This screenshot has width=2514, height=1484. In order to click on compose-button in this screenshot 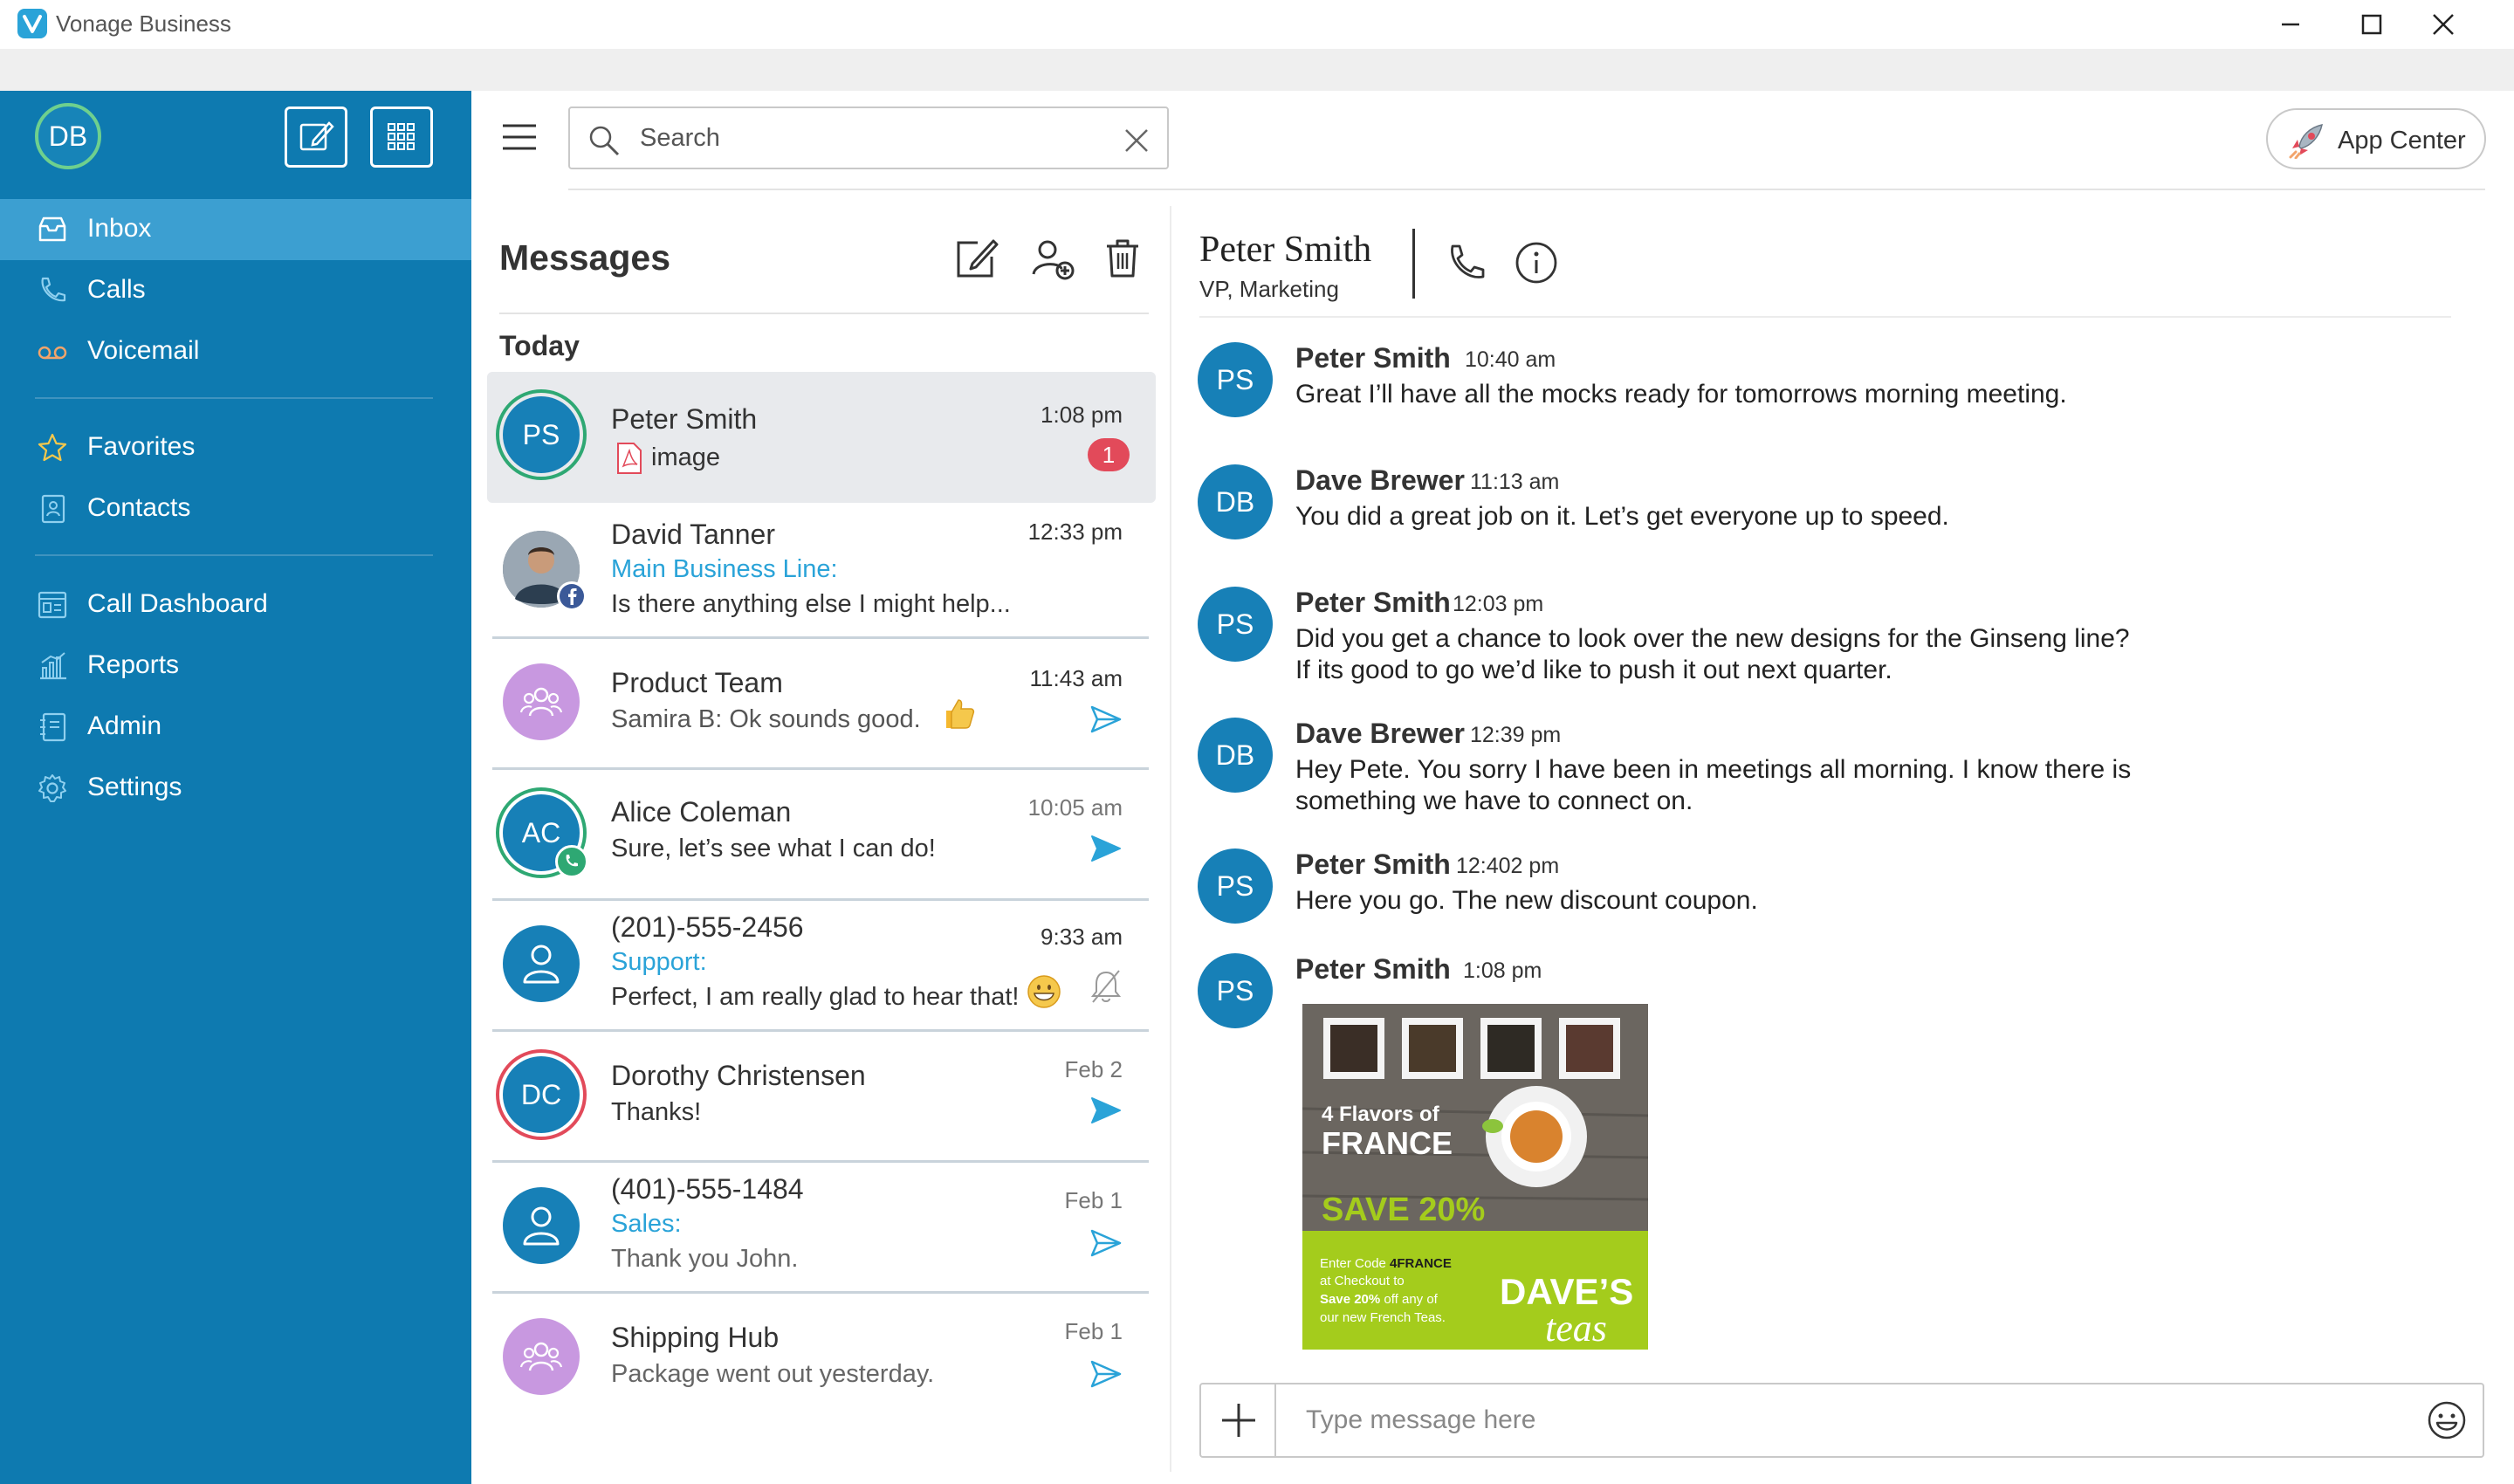, I will do `click(976, 259)`.